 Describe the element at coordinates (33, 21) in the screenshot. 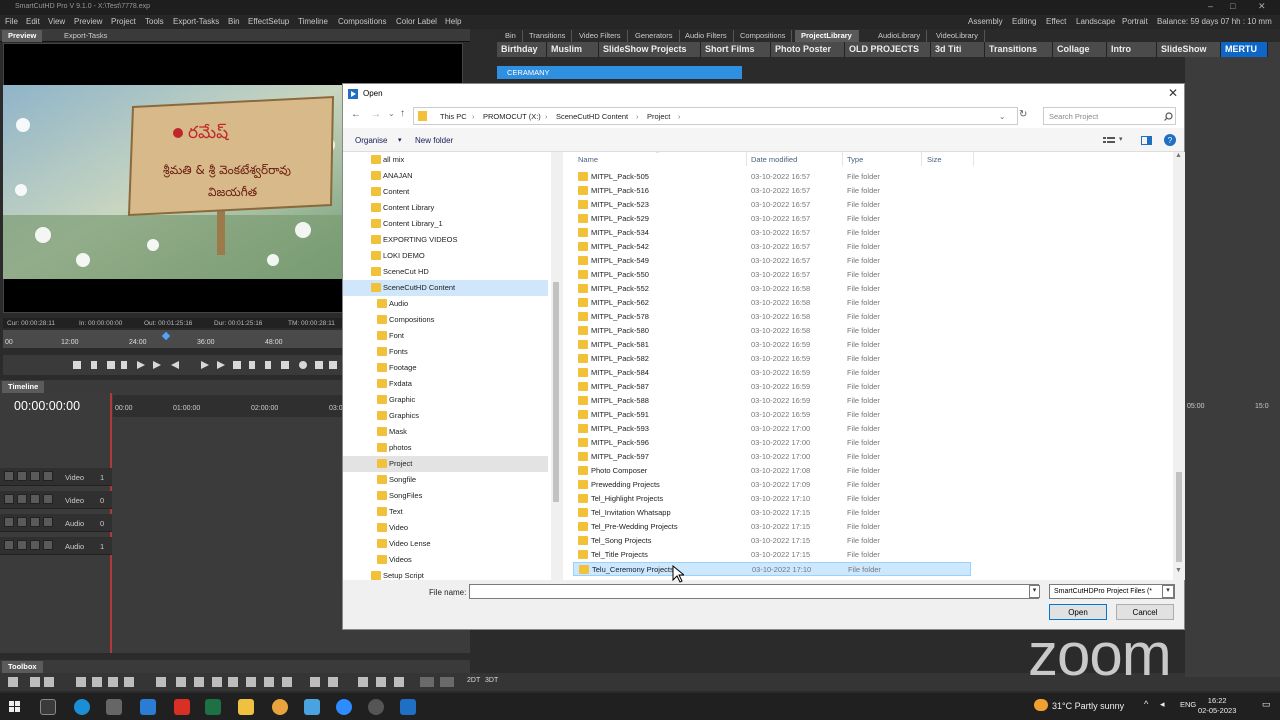

I see `menu-edit: Edit` at that location.